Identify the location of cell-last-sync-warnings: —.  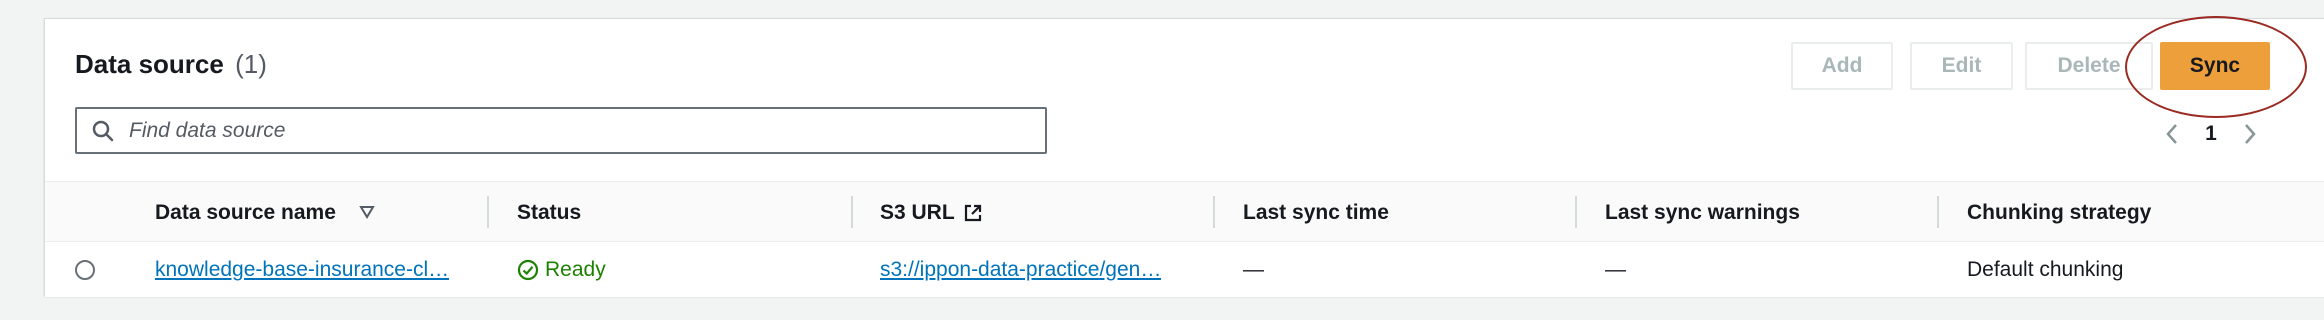
(1615, 269).